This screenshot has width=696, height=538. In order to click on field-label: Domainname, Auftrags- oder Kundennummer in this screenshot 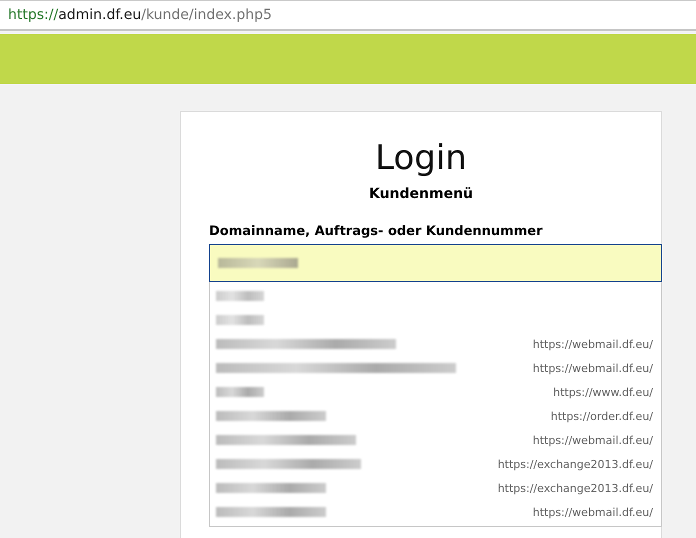, I will do `click(376, 231)`.